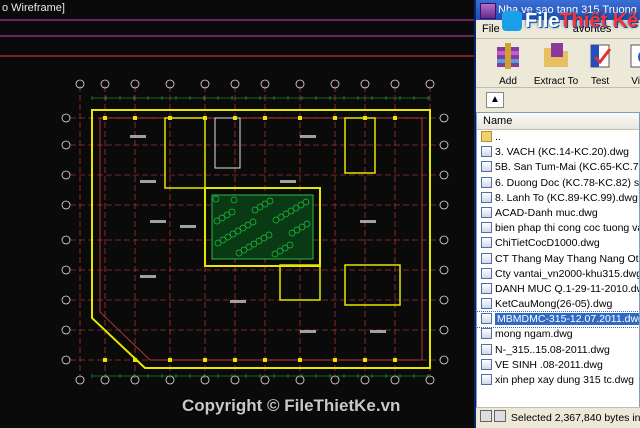 This screenshot has height=428, width=640. I want to click on service-room, so click(360, 145).